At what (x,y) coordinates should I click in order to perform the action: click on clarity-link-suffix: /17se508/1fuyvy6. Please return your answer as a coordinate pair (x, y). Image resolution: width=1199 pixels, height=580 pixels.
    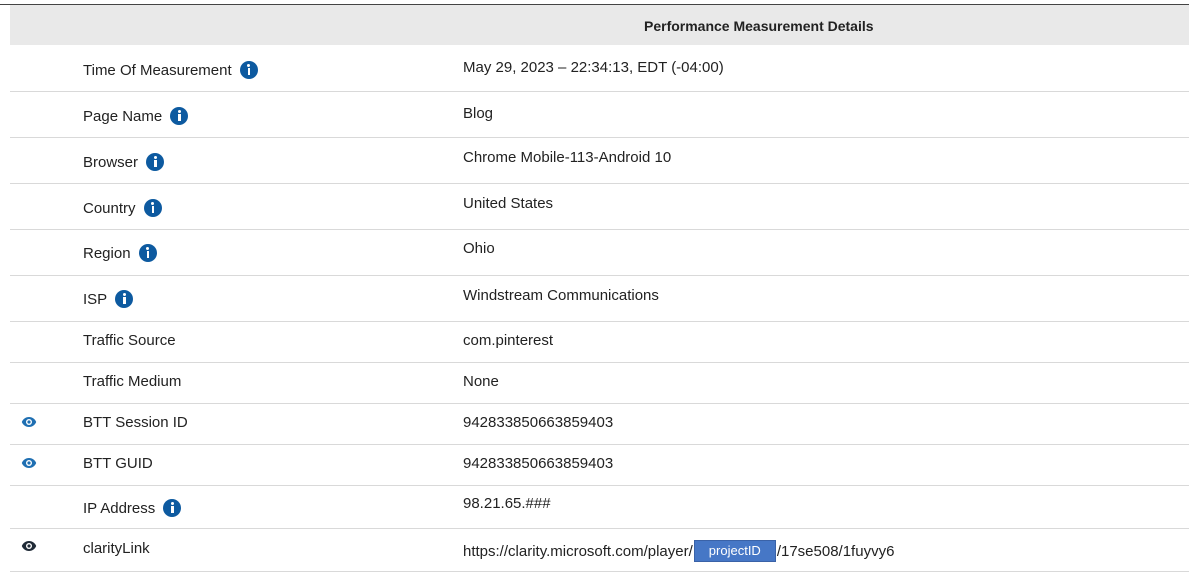
    Looking at the image, I should click on (835, 551).